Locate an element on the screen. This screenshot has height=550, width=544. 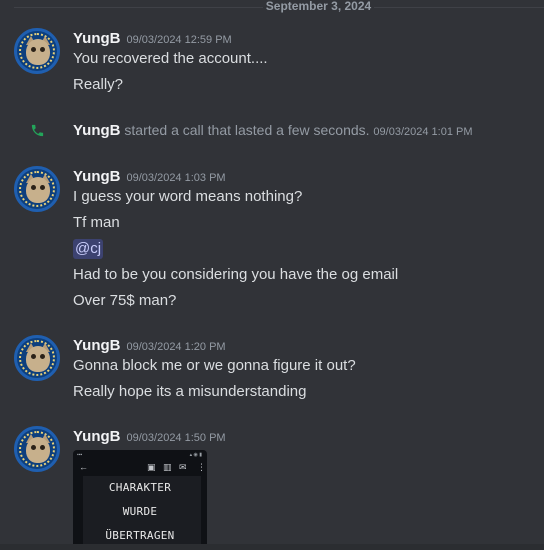
timestamp: 09/03/2024 1:03 PM is located at coordinates (176, 178).